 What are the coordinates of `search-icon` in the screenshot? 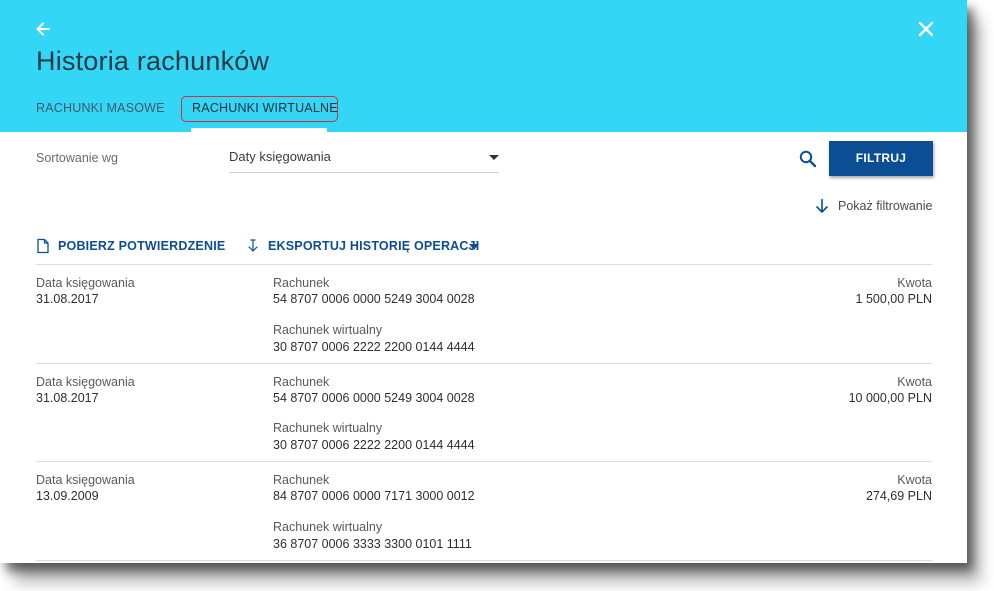 It's located at (808, 159).